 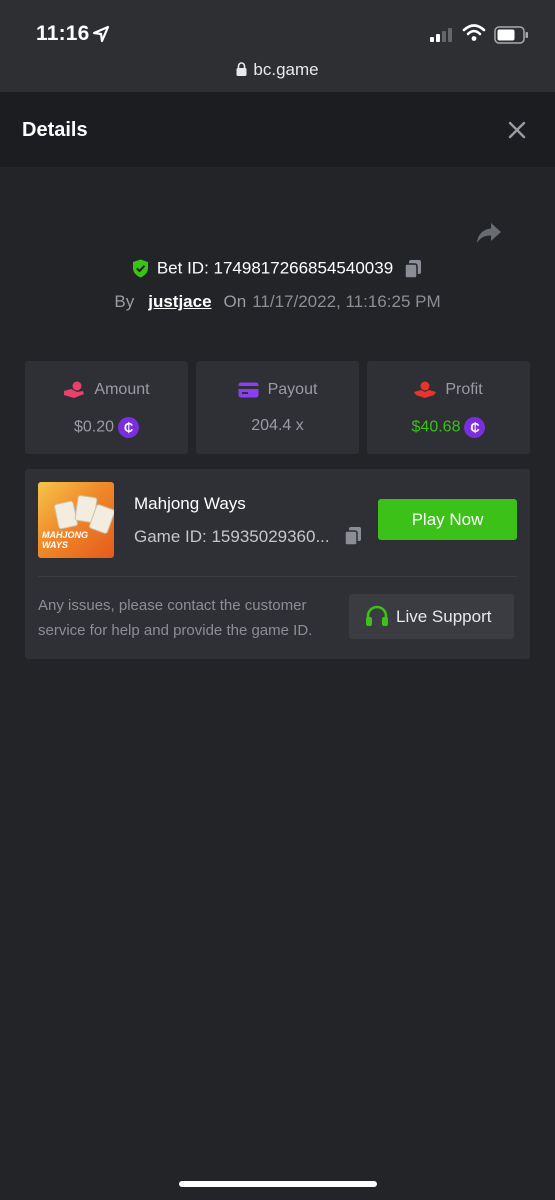 I want to click on username-link: justjace, so click(x=179, y=301).